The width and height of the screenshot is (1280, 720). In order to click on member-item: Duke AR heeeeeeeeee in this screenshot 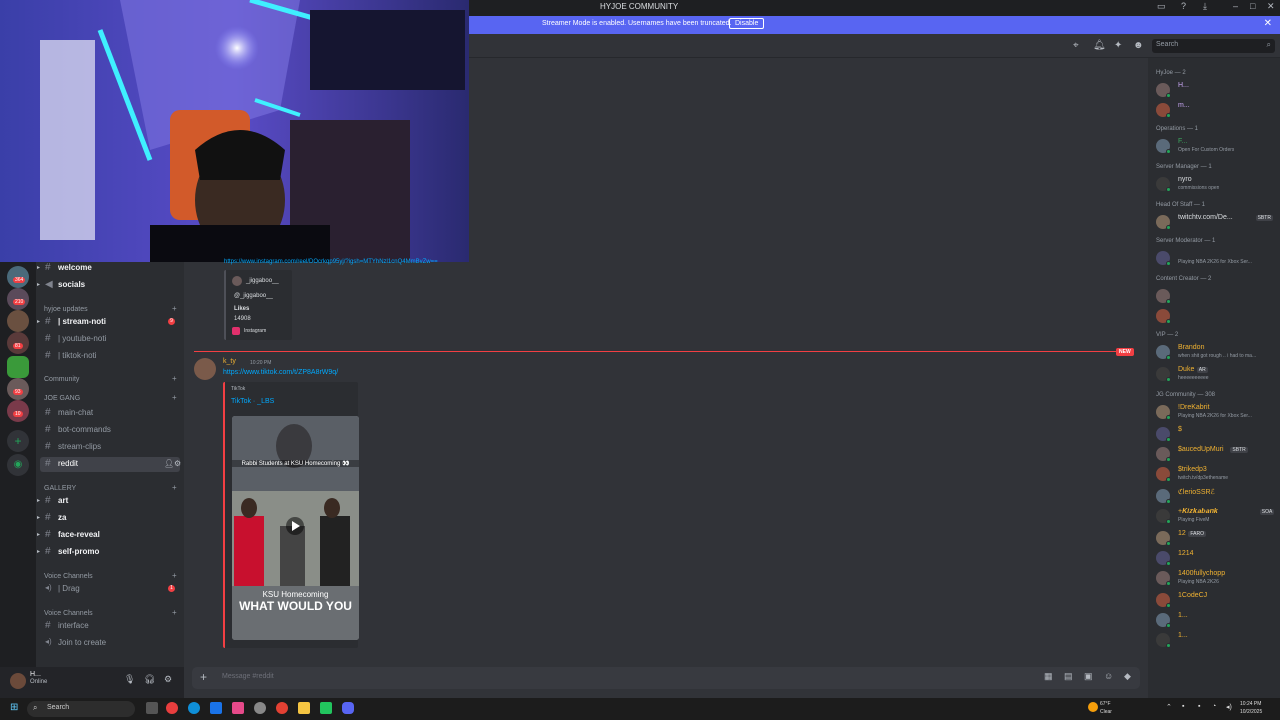, I will do `click(1218, 375)`.